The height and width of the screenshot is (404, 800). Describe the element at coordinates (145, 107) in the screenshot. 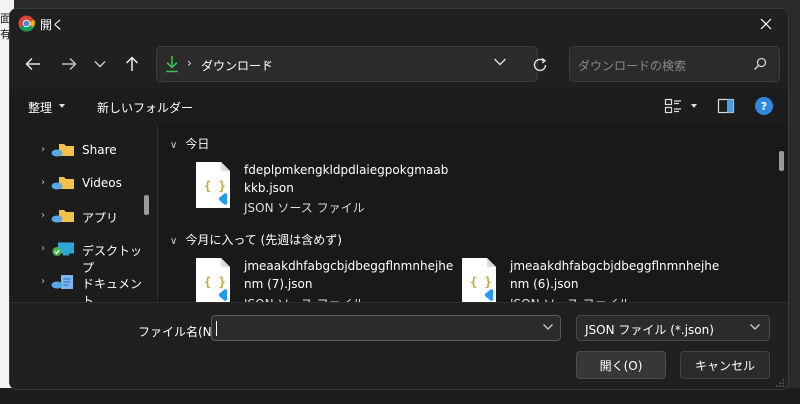

I see `new-folder-button: 新しいフォルダー` at that location.